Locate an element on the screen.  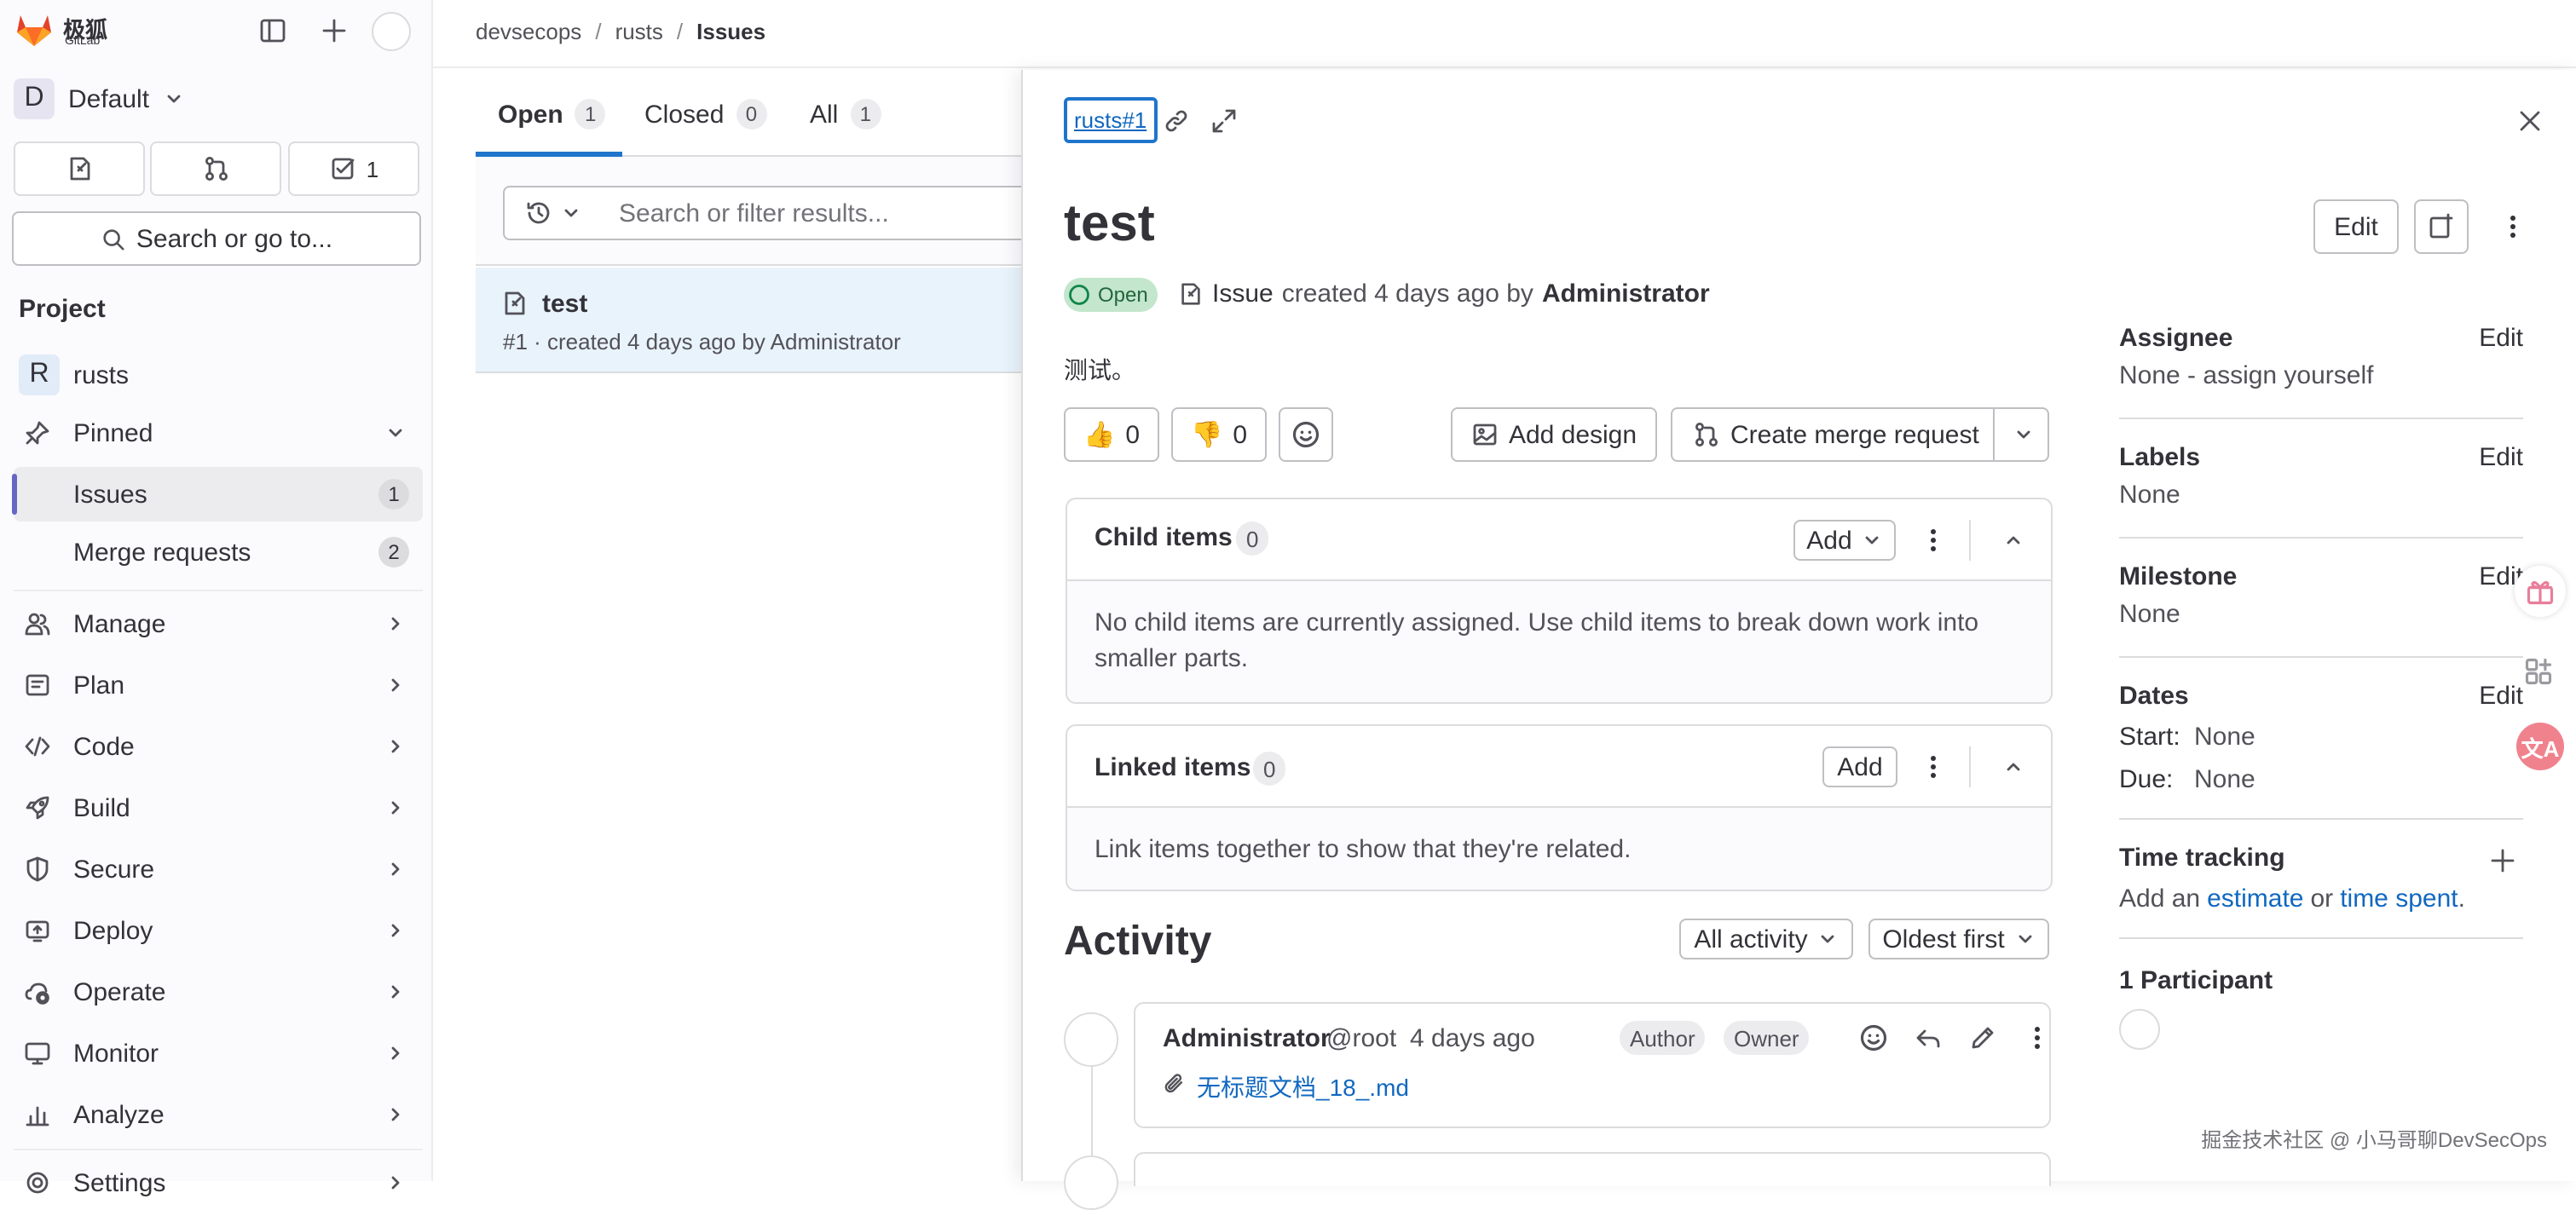
nav-item-code: Code is located at coordinates (218, 746).